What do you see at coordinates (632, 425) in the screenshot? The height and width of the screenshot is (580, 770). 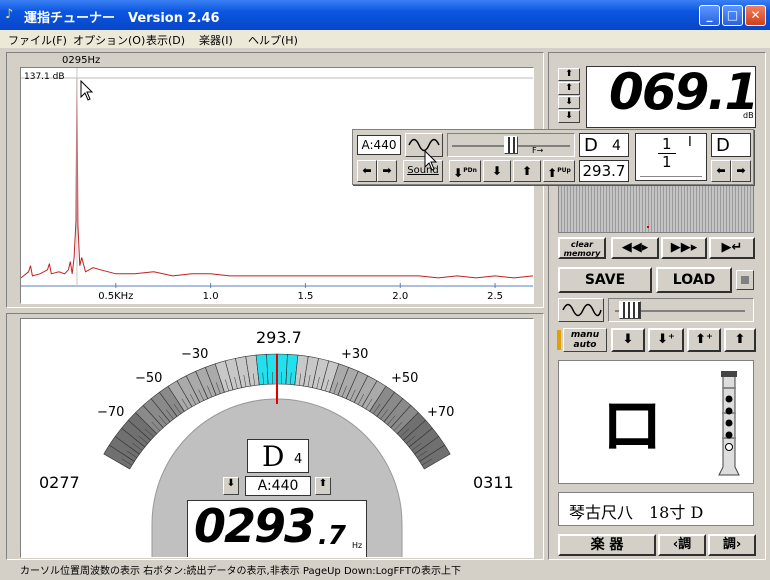 I see `fingering-char: ロ` at bounding box center [632, 425].